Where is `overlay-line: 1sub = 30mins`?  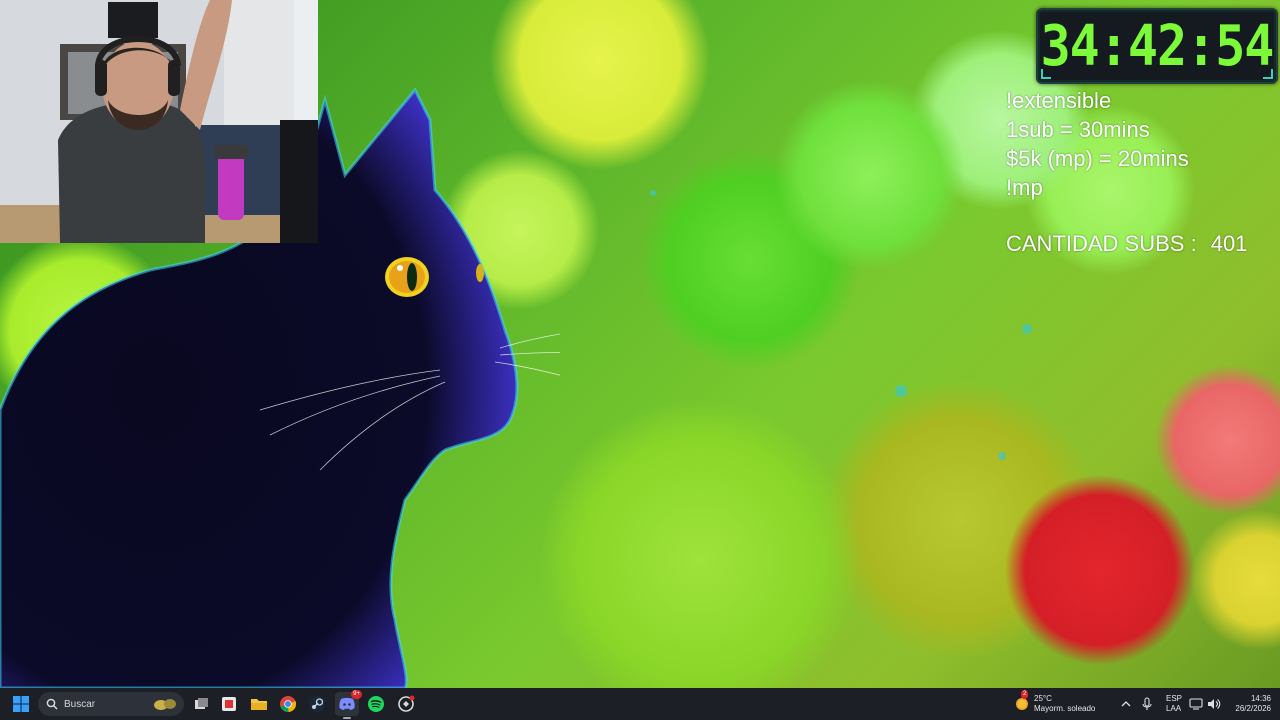
overlay-line: 1sub = 30mins is located at coordinates (1078, 129).